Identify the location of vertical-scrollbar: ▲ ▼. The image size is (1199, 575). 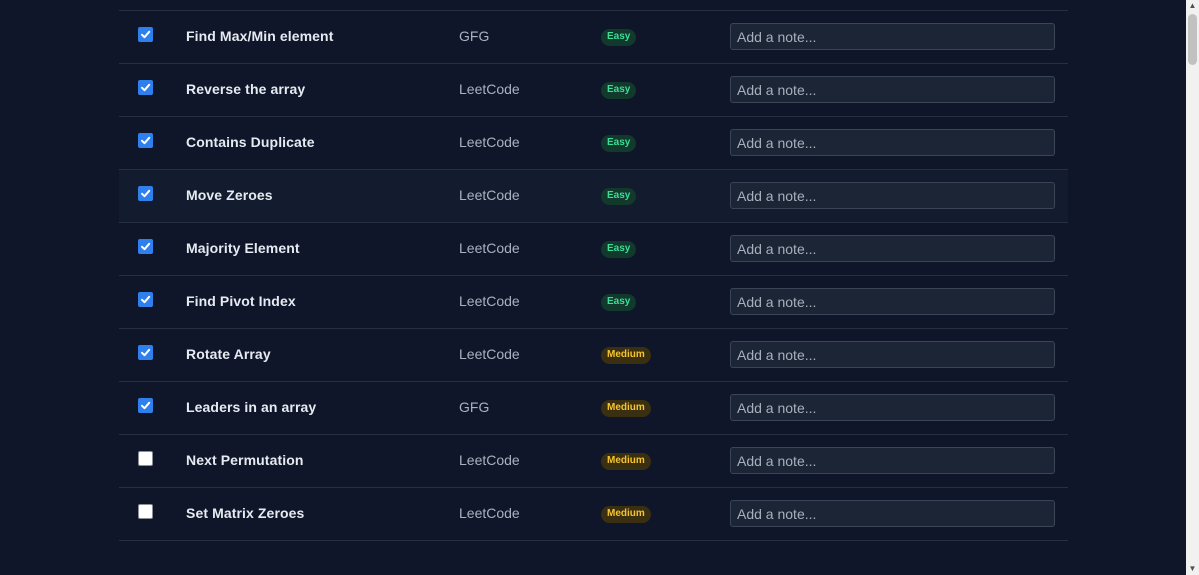
(1192, 287).